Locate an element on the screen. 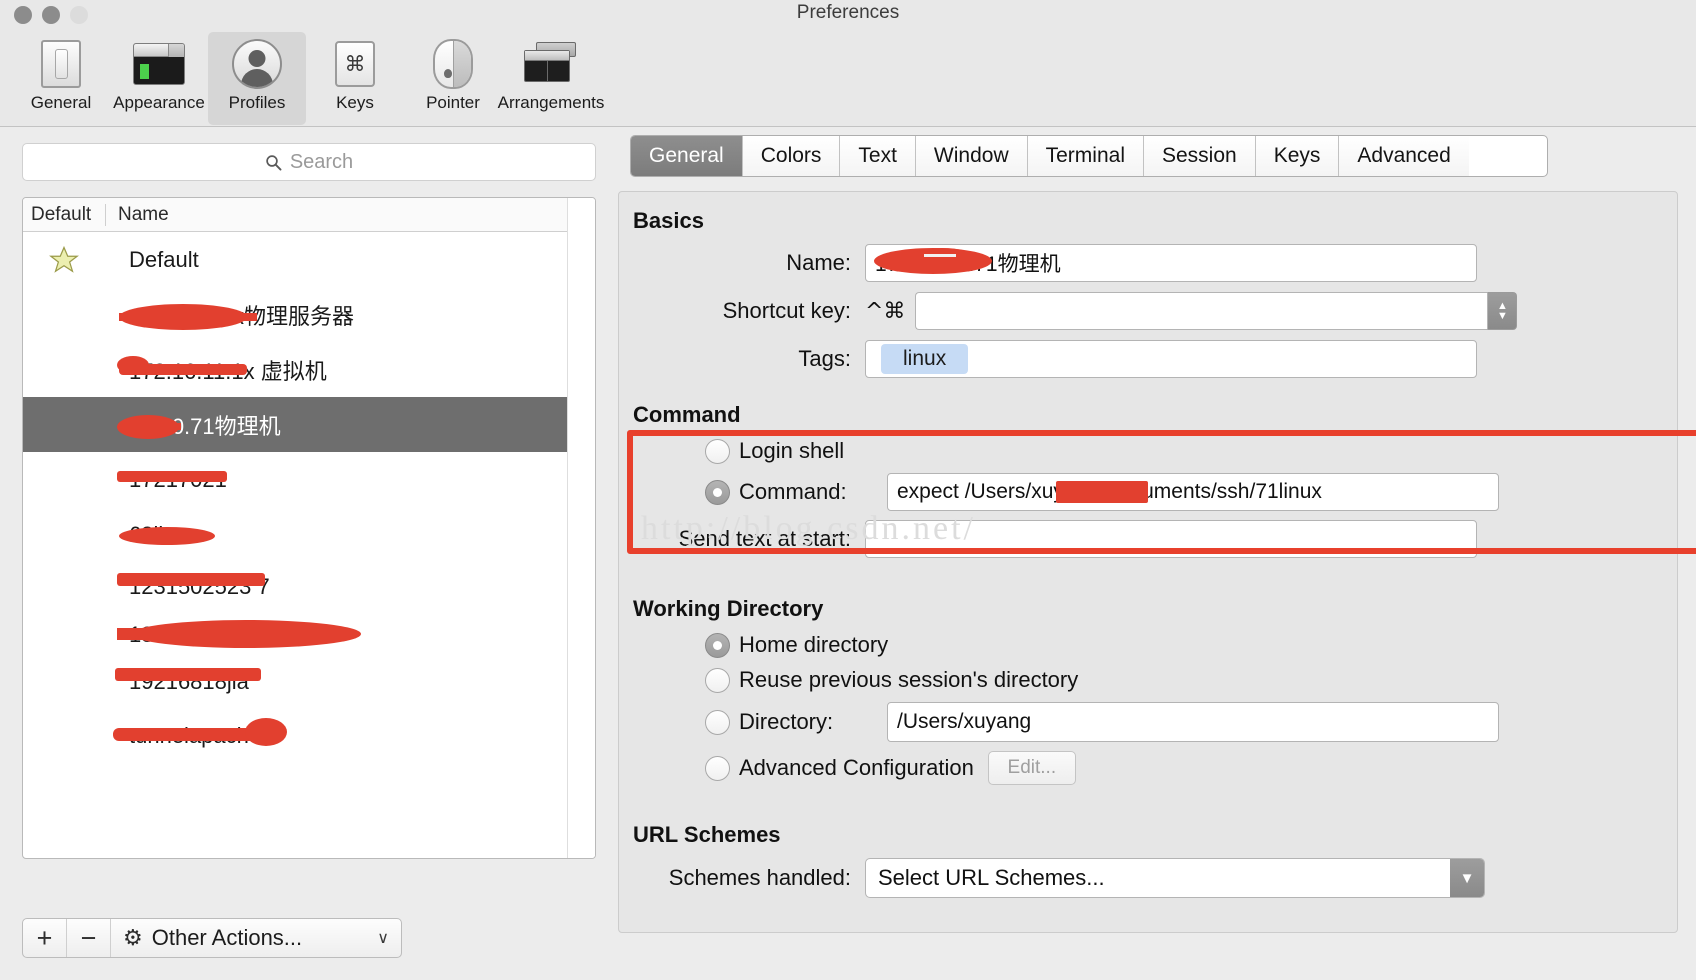  login-shell-row: Login shell is located at coordinates (1144, 451).